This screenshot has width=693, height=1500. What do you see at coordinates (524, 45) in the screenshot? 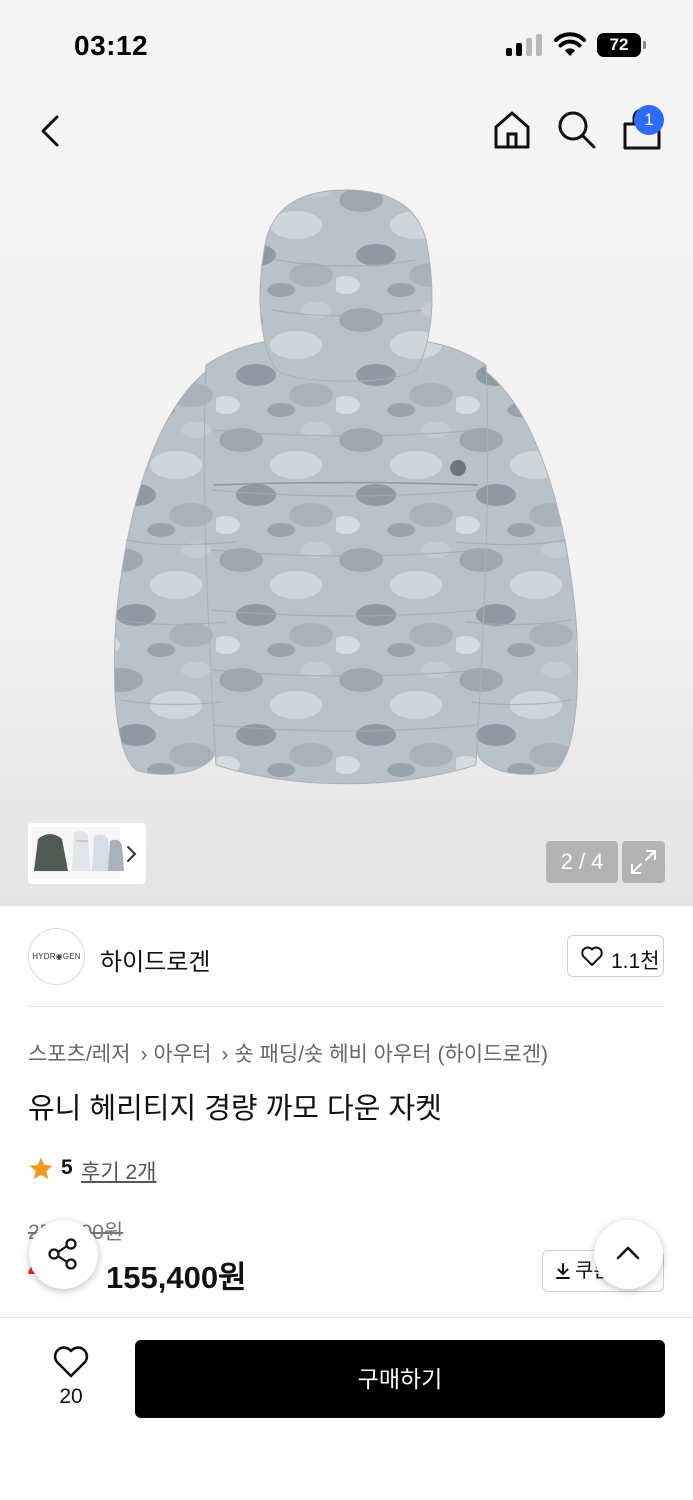
I see `signal-icon` at bounding box center [524, 45].